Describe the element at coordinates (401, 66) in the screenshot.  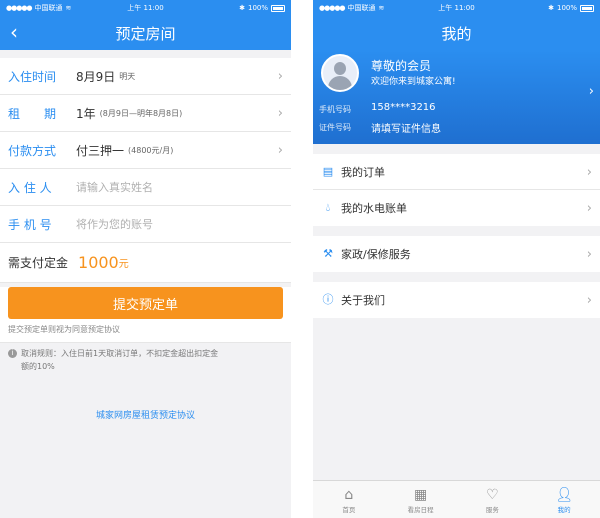
I see `member-name: 尊敬的会员` at that location.